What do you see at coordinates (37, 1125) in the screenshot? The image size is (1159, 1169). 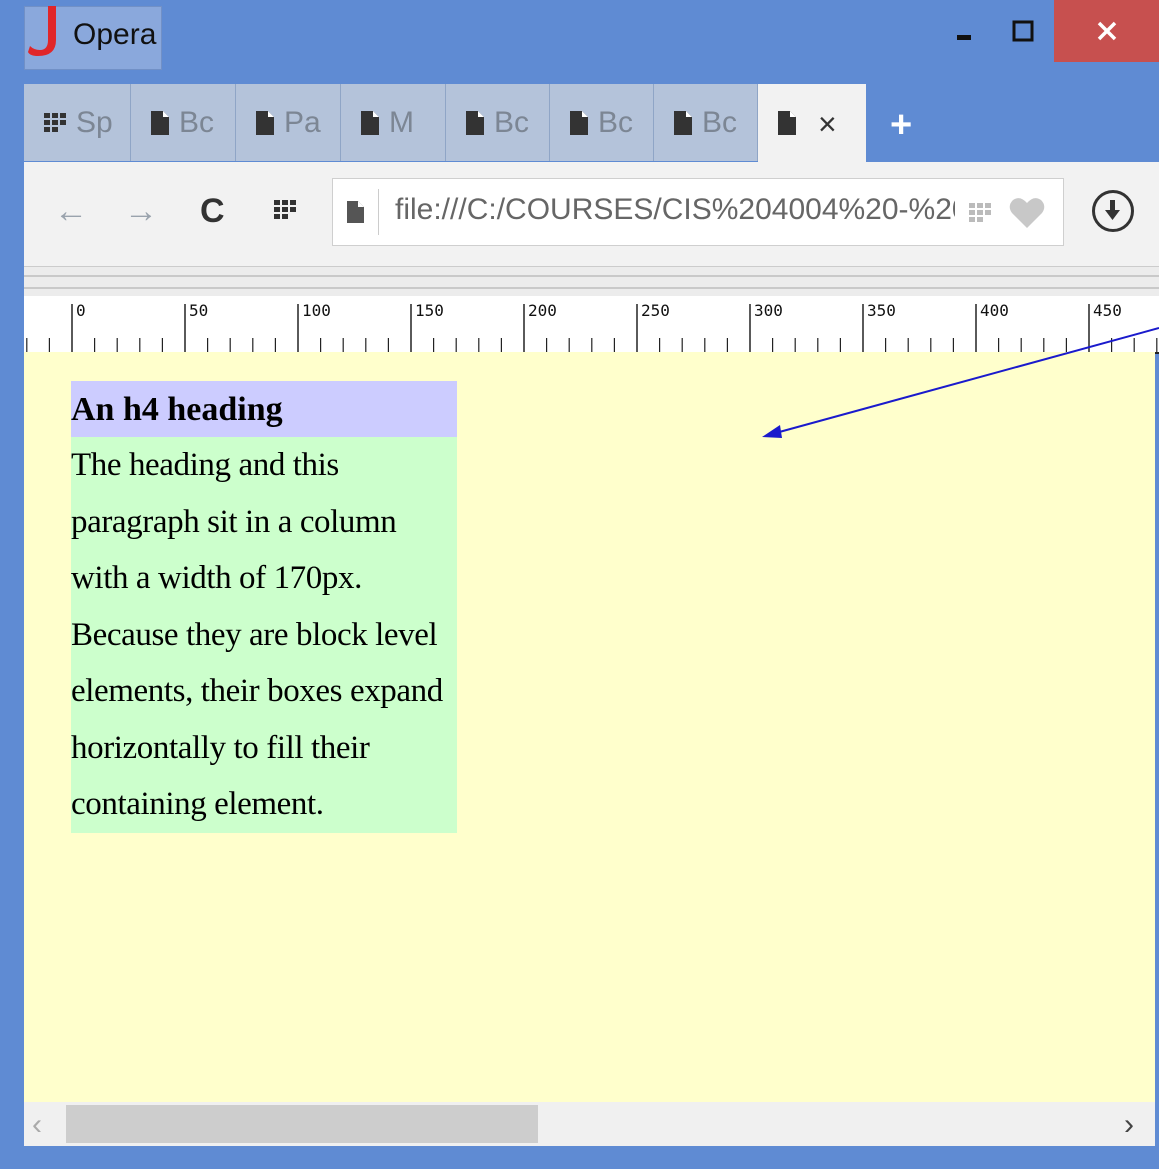 I see `scroll-left-icon: ‹` at bounding box center [37, 1125].